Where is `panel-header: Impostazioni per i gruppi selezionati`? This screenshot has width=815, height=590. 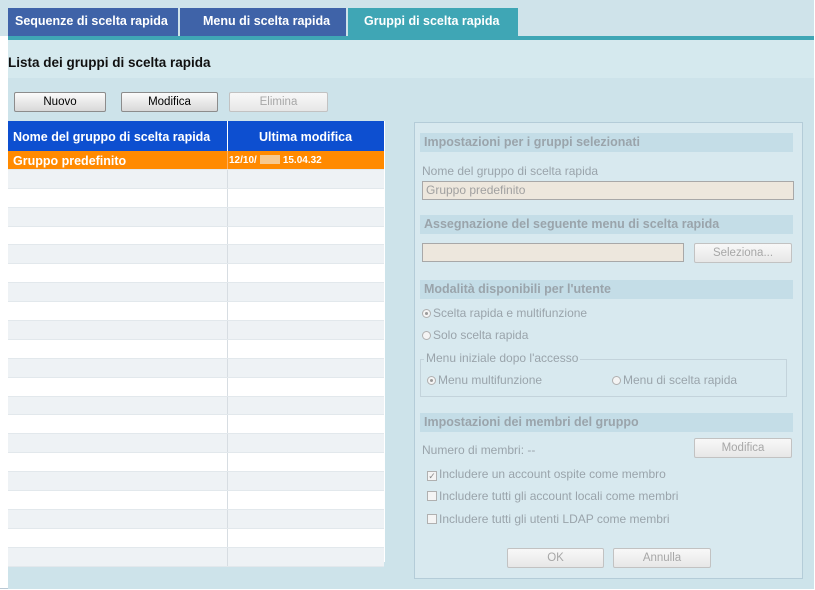 panel-header: Impostazioni per i gruppi selezionati is located at coordinates (606, 142).